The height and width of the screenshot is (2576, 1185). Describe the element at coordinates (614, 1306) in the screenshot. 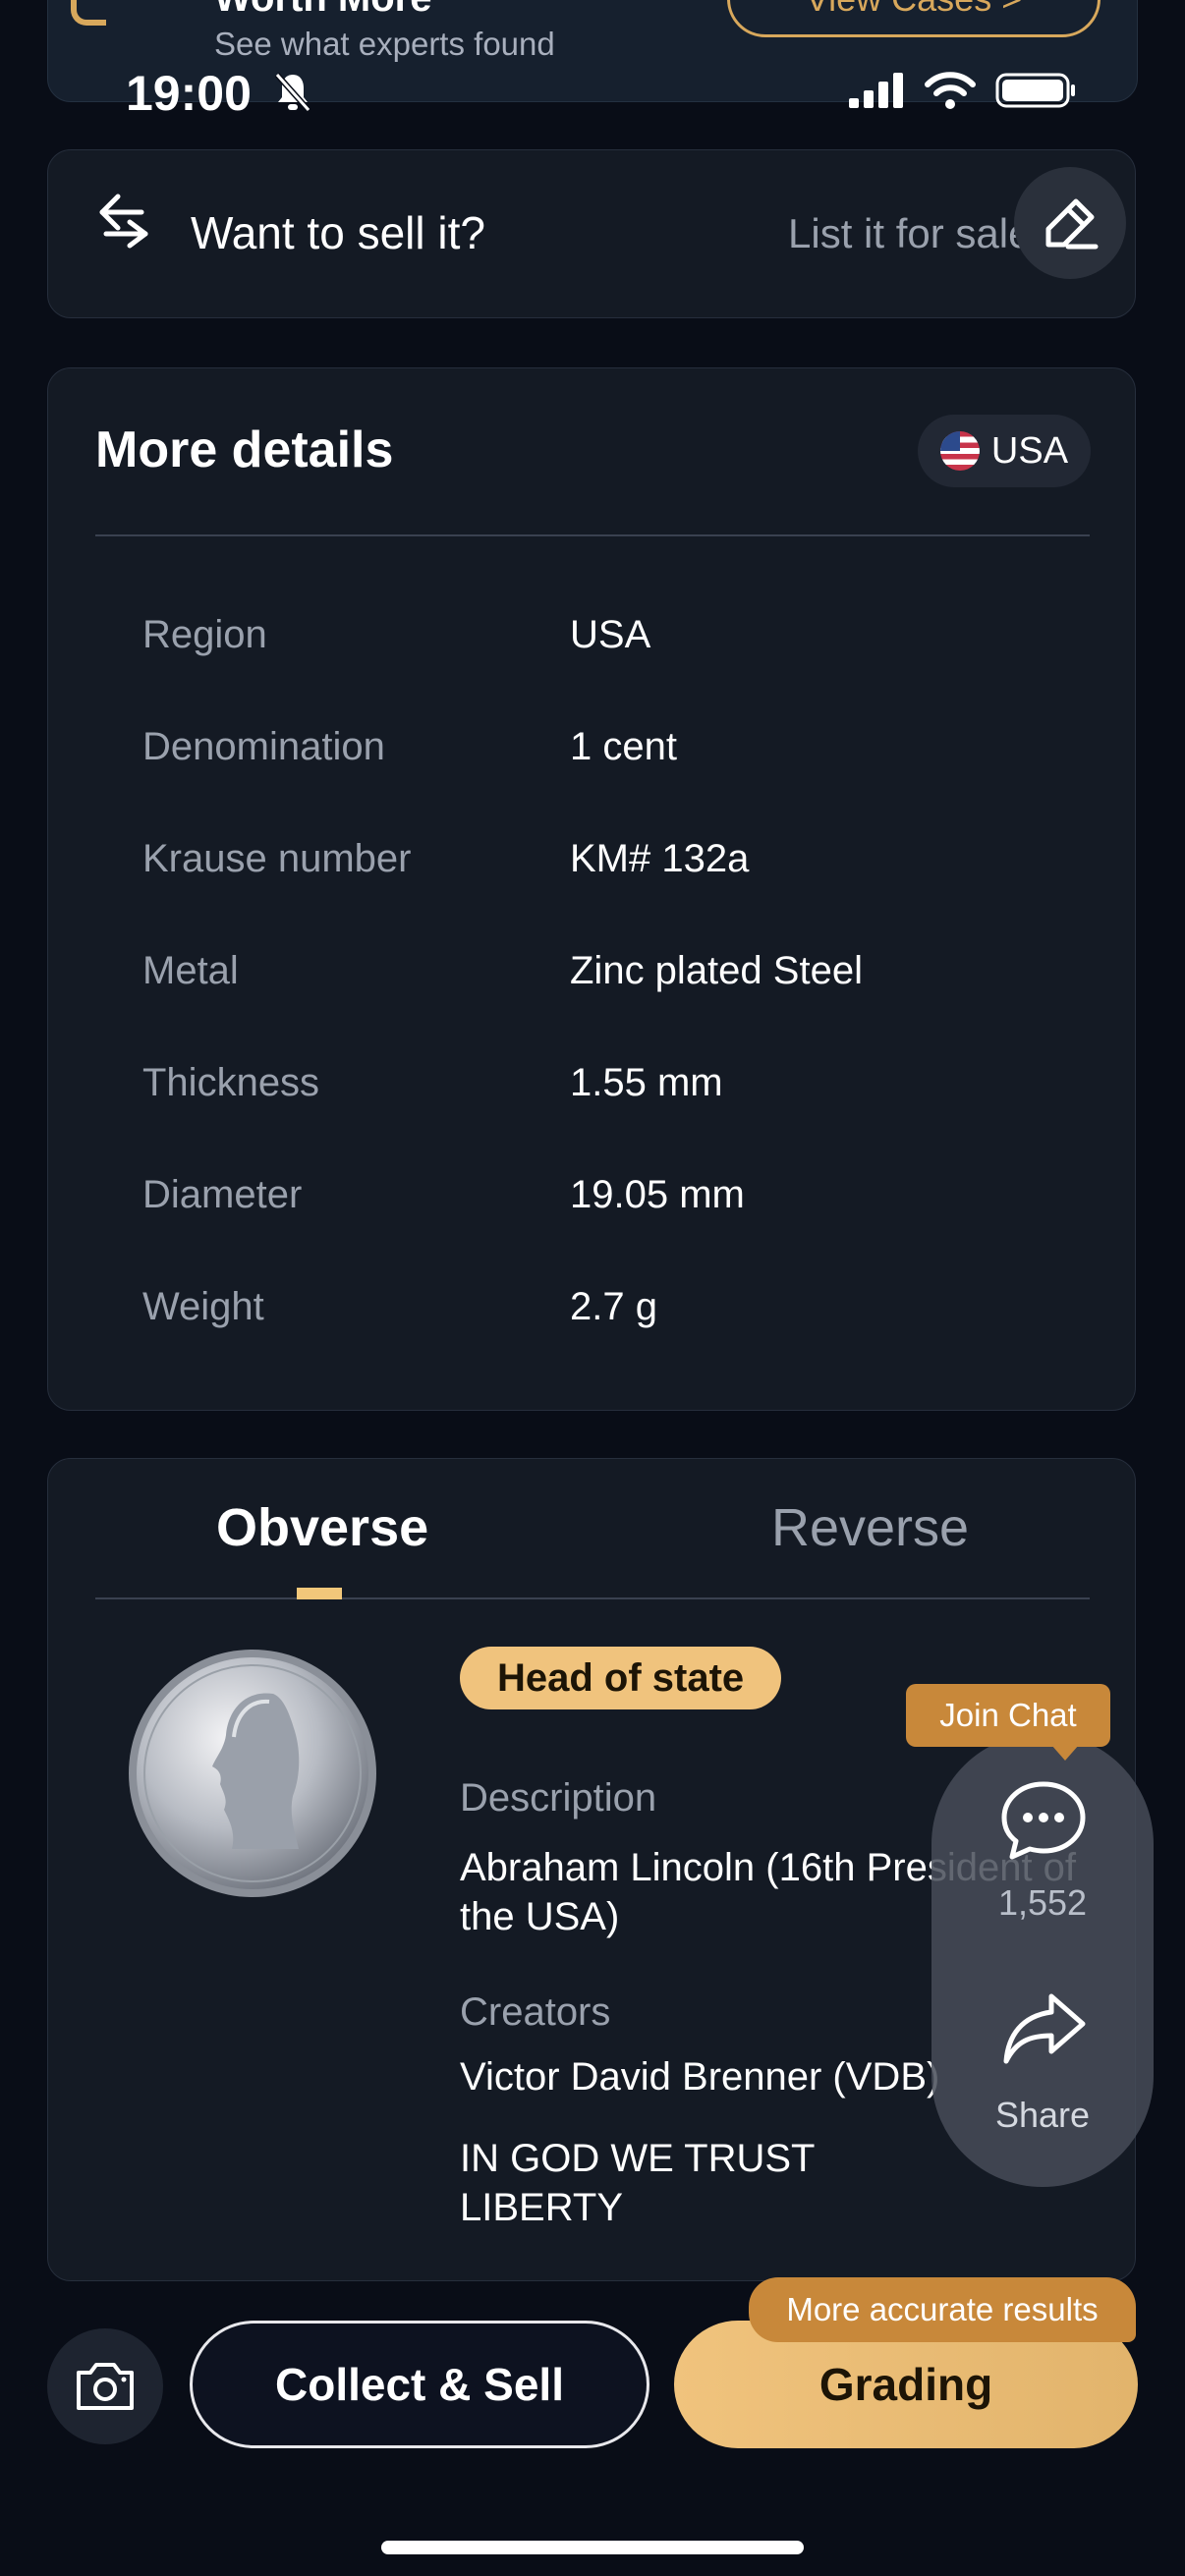

I see `row-value-weight: 2.7 g` at that location.